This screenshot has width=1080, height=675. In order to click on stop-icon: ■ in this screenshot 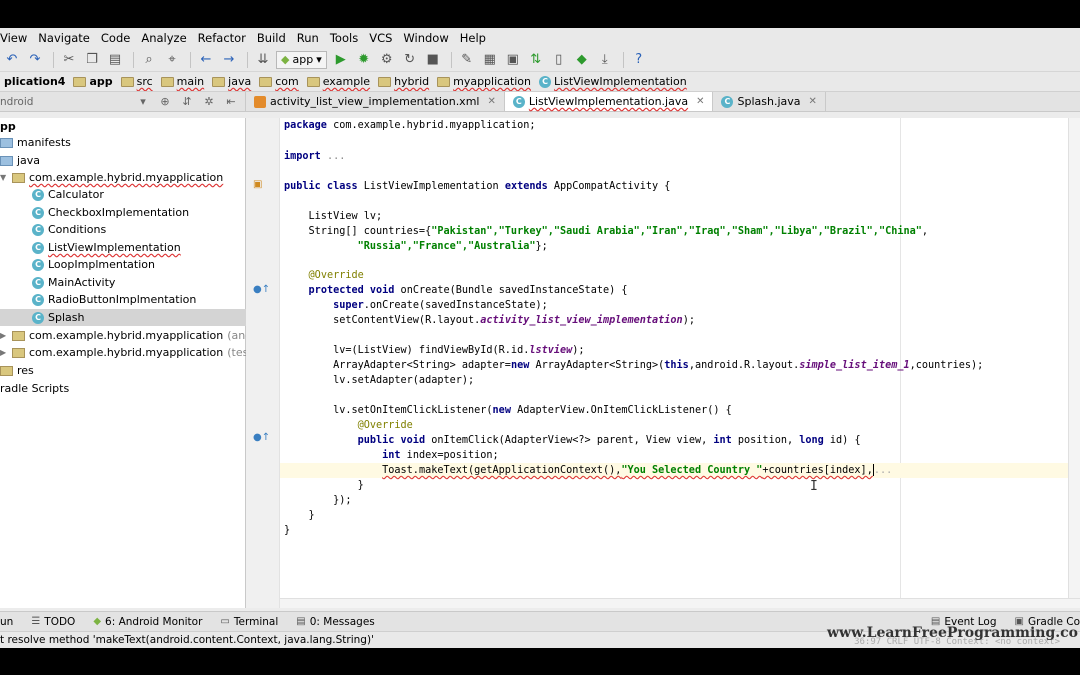, I will do `click(433, 60)`.